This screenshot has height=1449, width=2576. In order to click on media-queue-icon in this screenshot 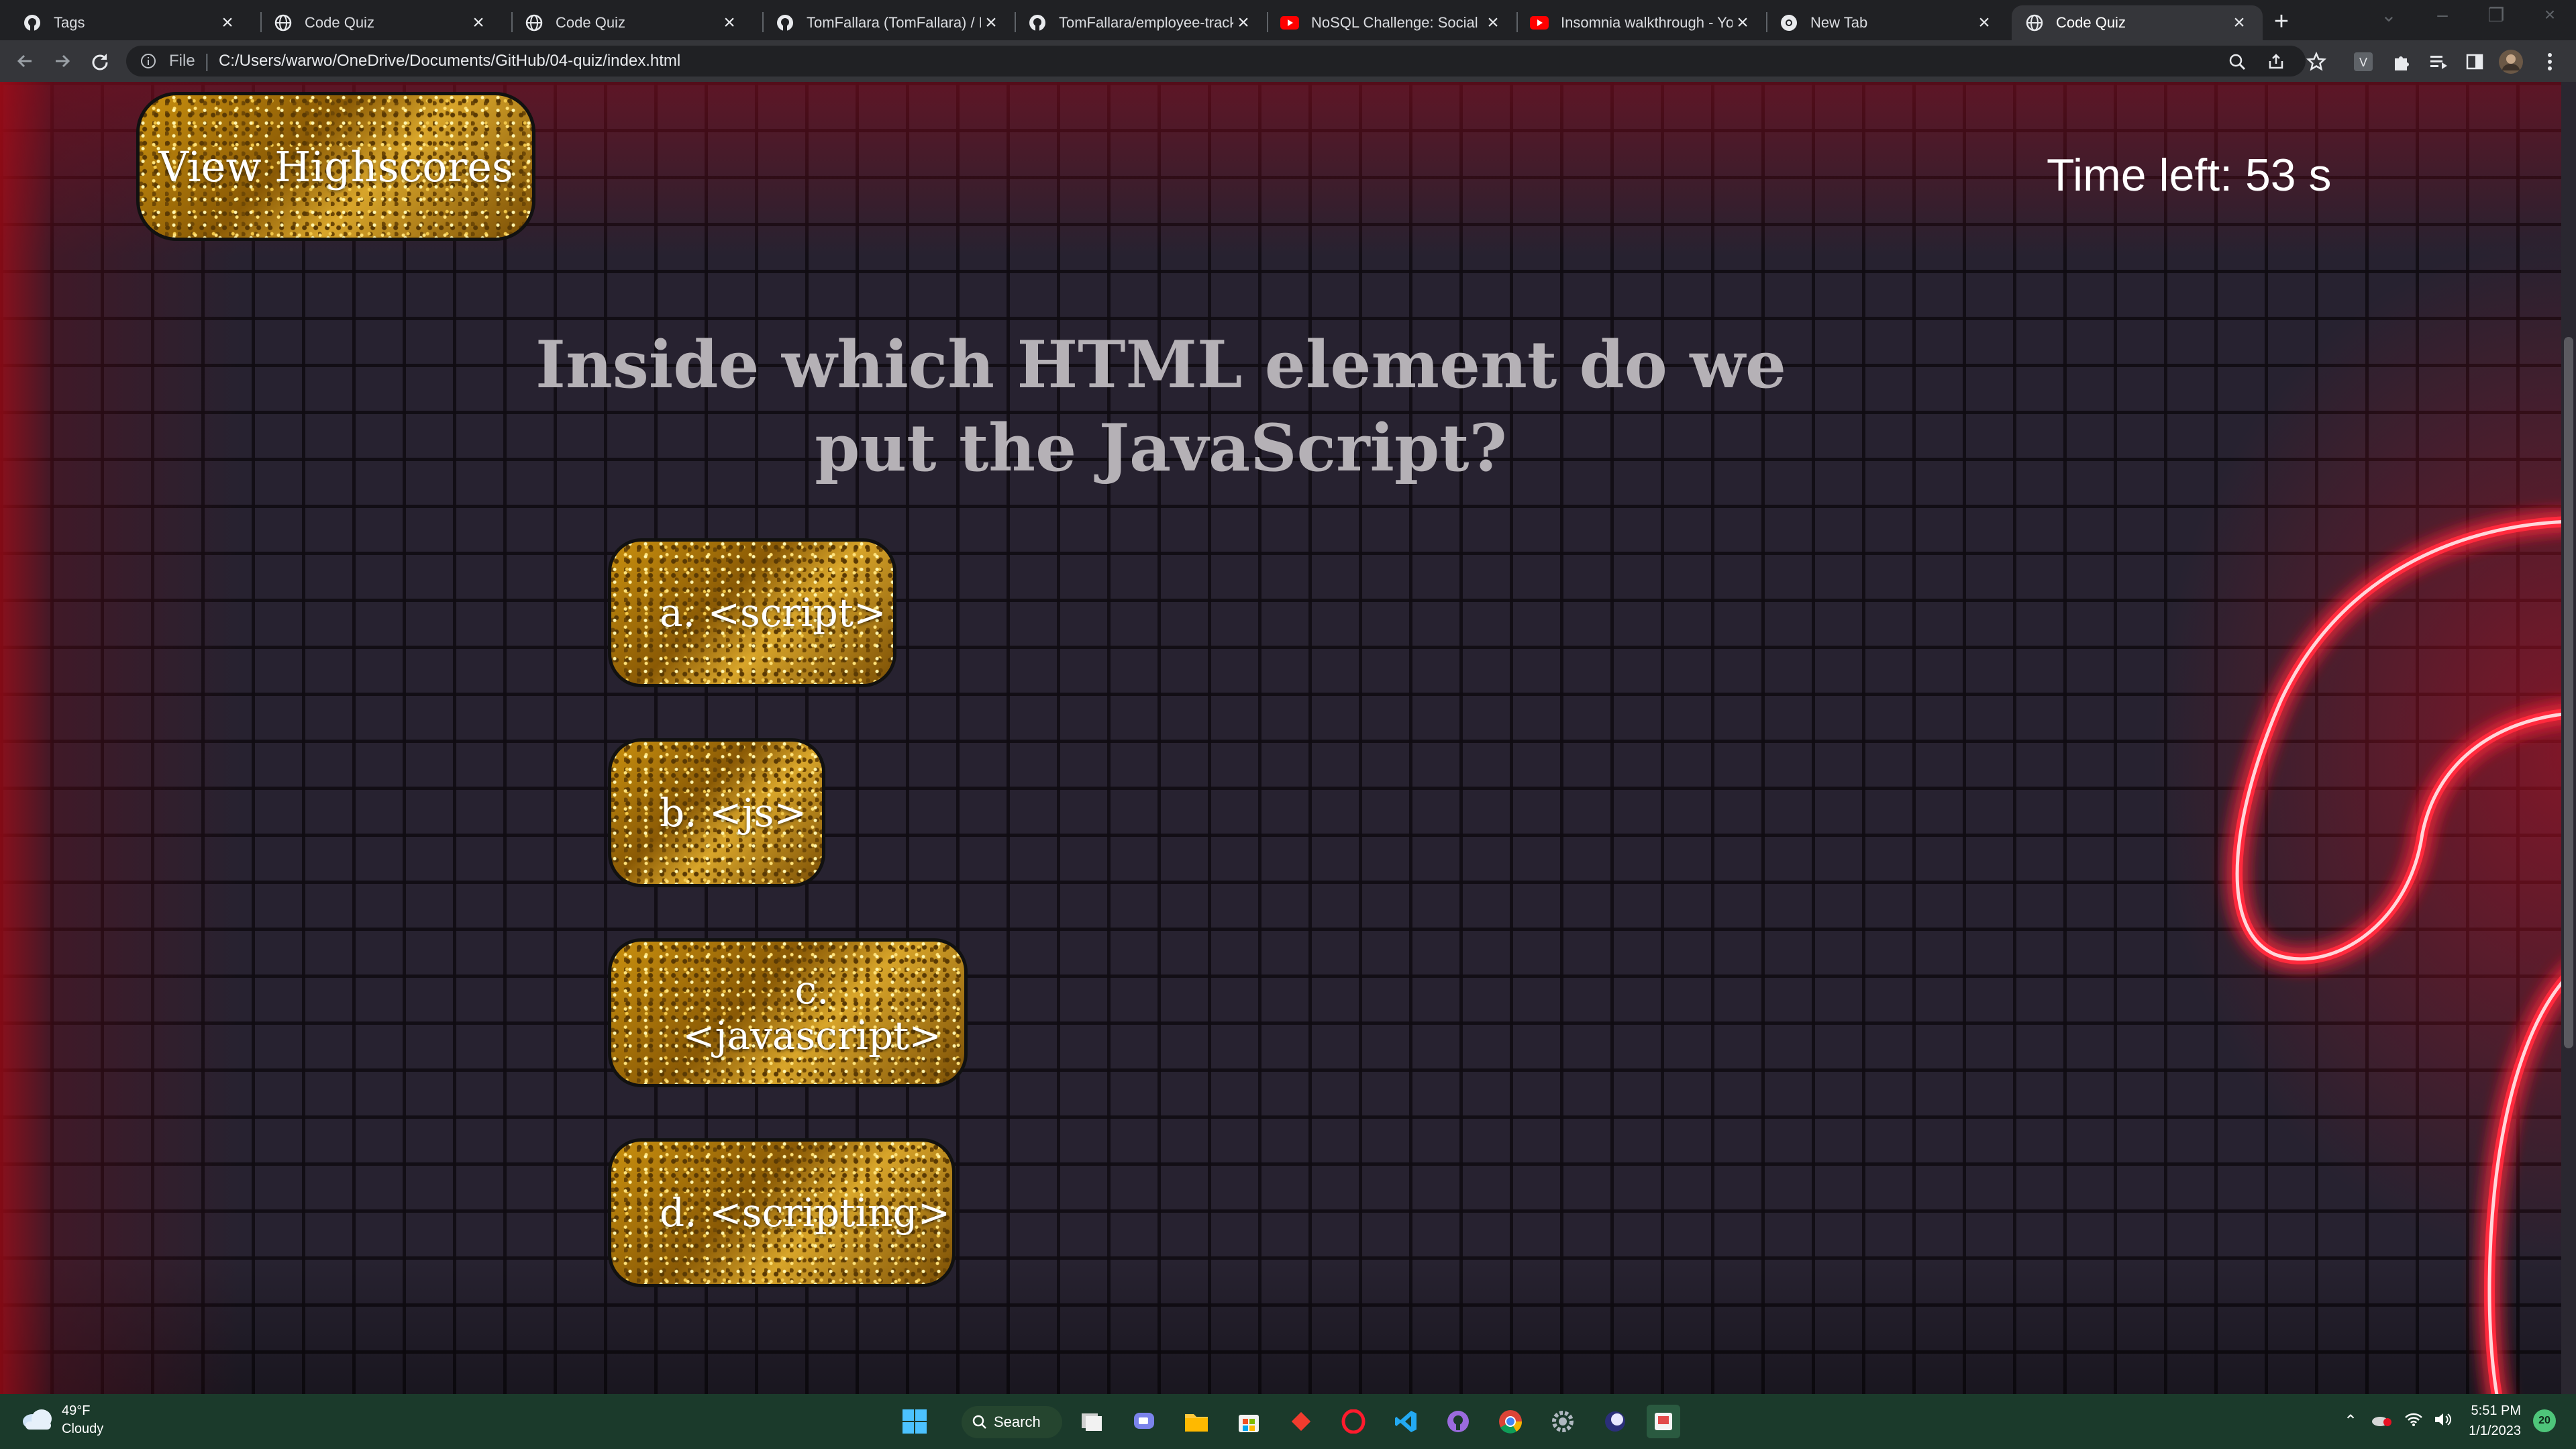, I will do `click(2438, 61)`.